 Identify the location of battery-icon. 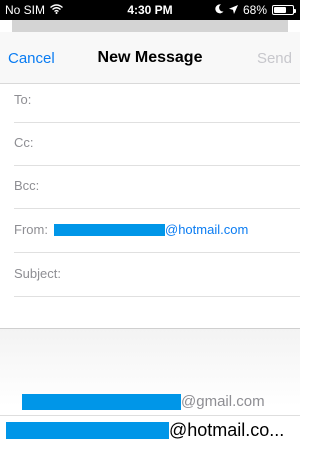
(284, 10).